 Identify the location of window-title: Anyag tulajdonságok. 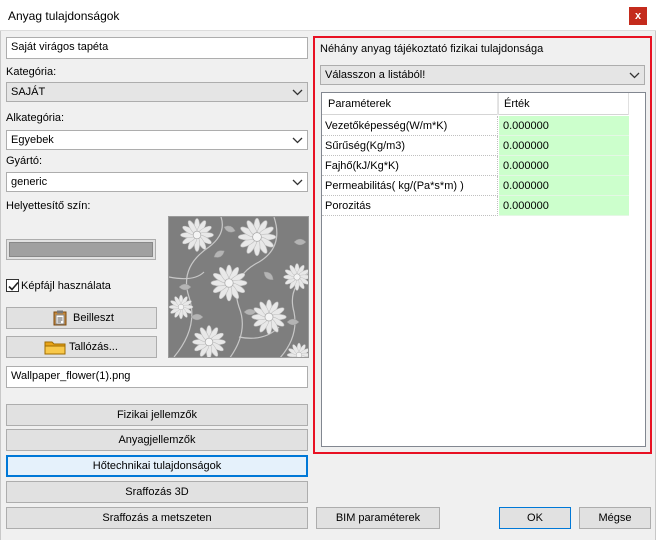
(64, 16).